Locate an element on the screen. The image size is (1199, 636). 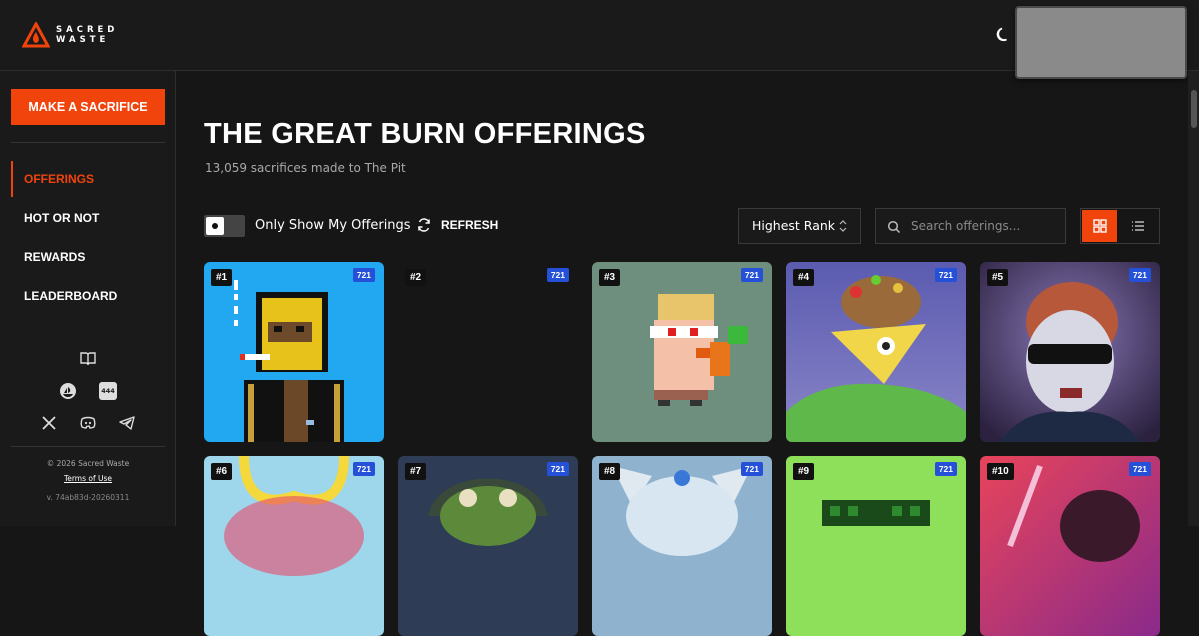
list-view-button is located at coordinates (1137, 226).